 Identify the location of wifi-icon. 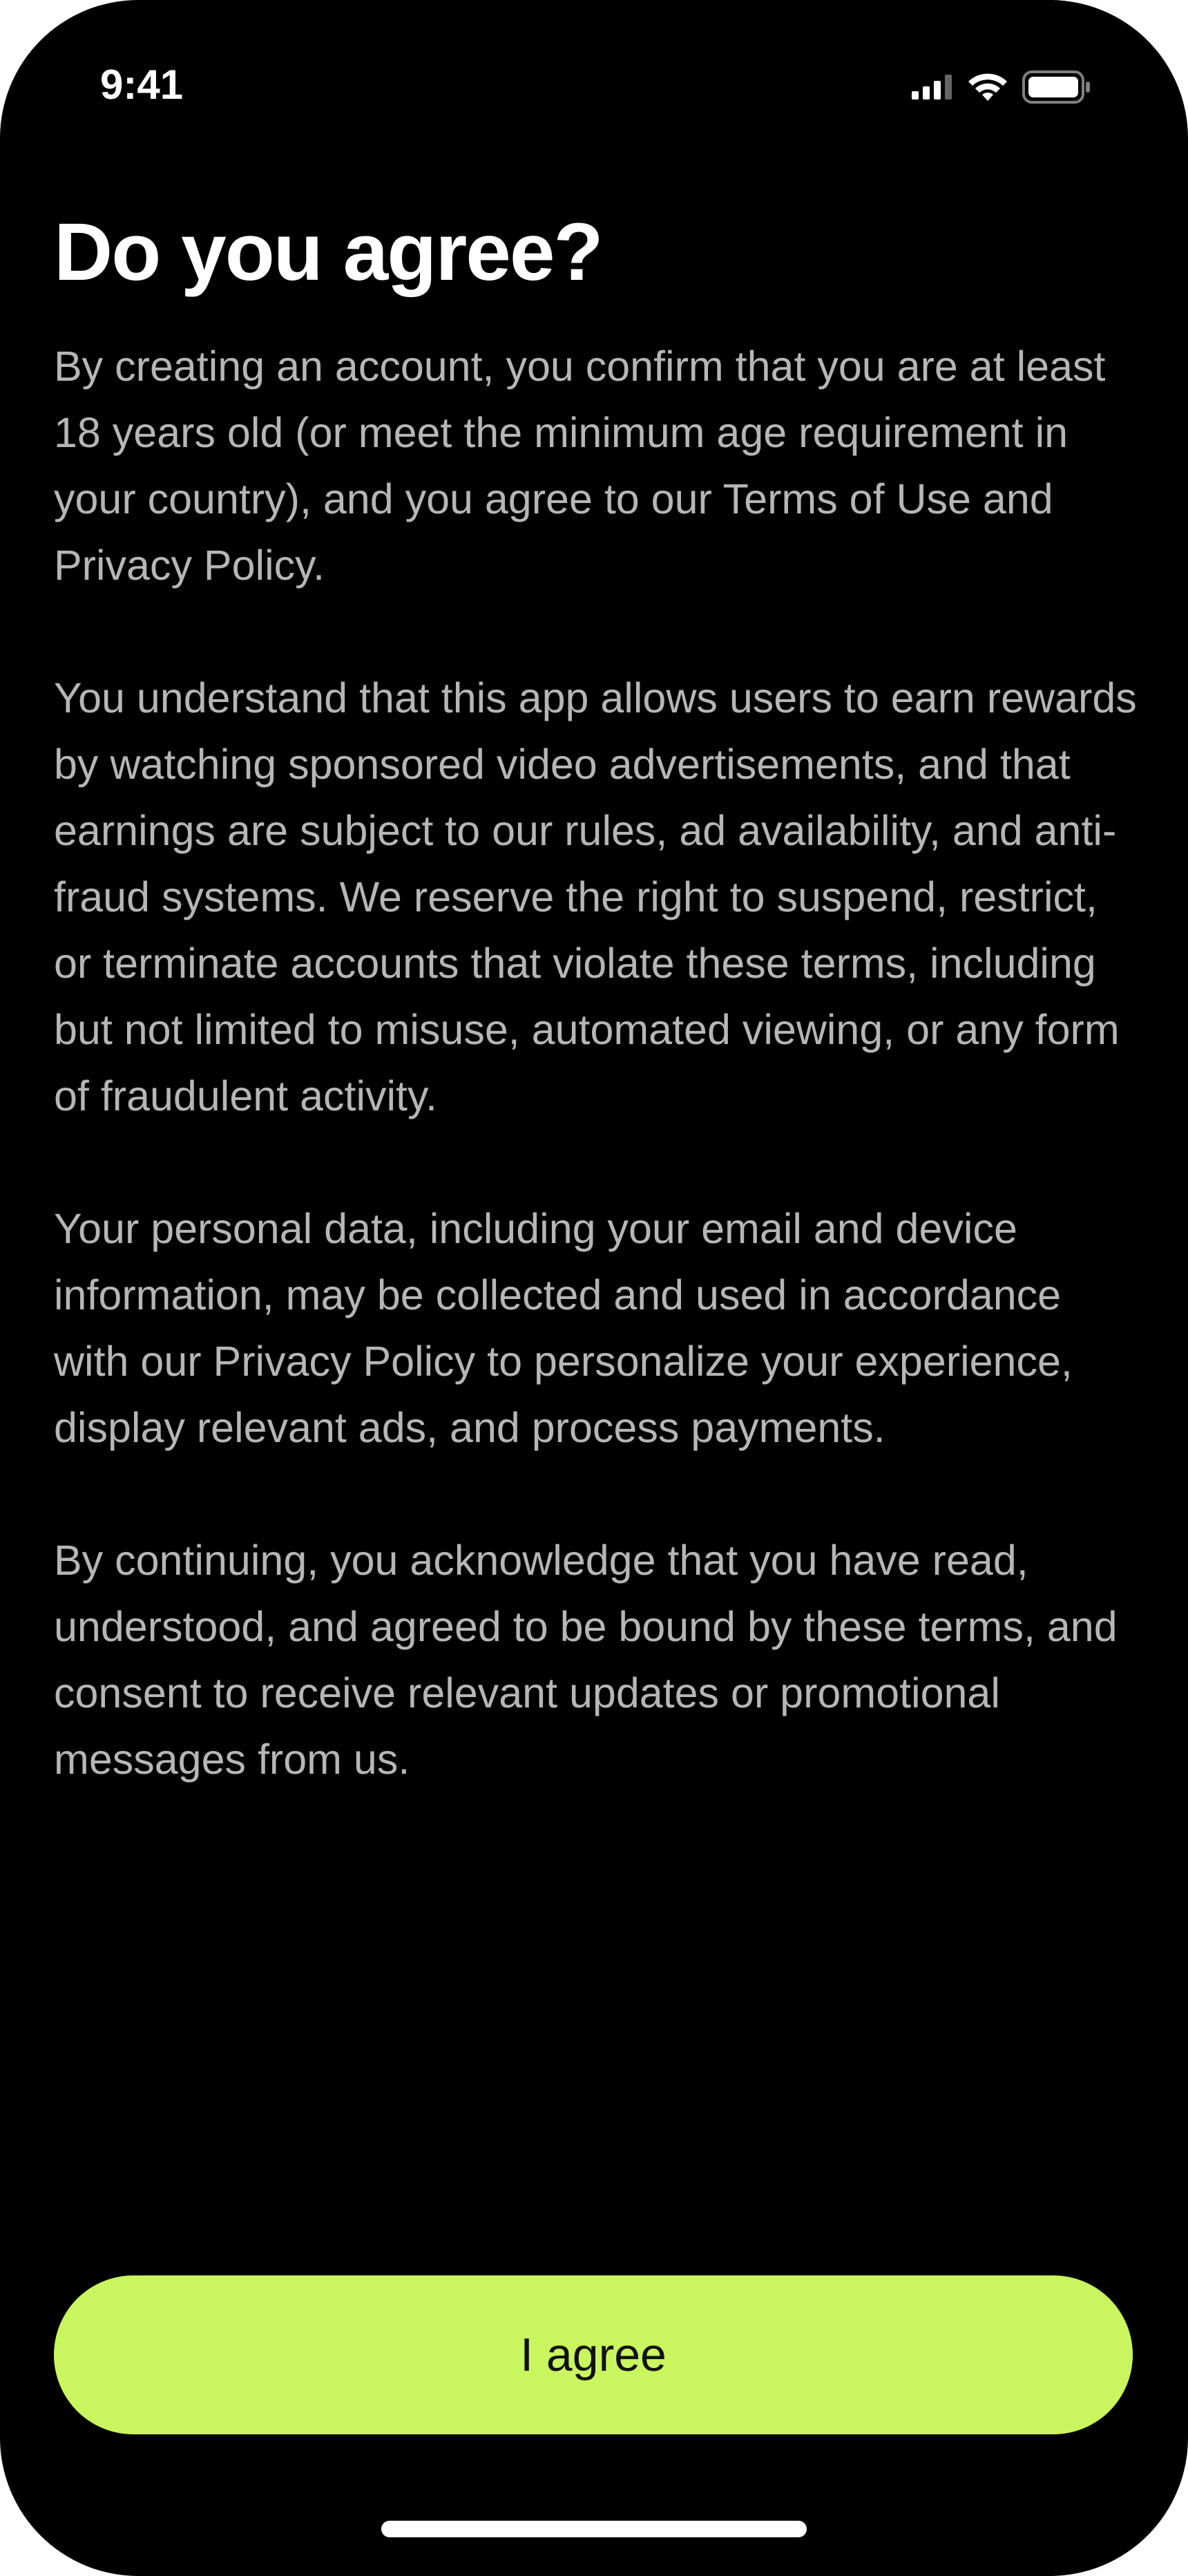
(988, 87).